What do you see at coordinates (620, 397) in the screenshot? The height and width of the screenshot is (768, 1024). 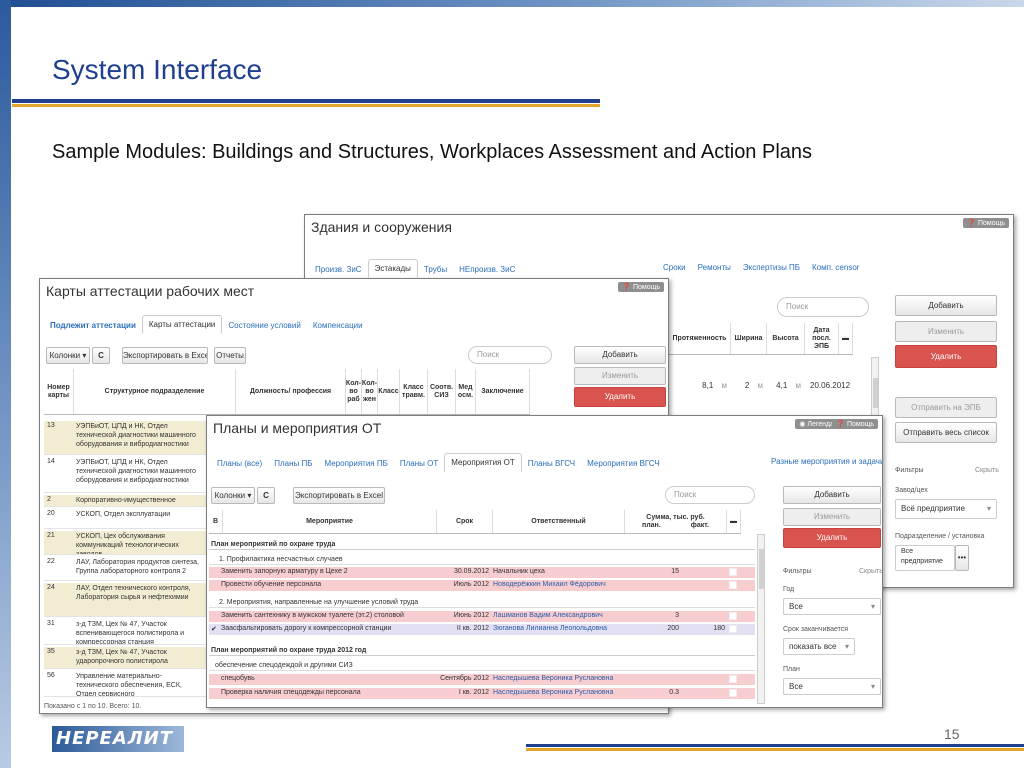 I see `attestation-delete-button: Удалить` at bounding box center [620, 397].